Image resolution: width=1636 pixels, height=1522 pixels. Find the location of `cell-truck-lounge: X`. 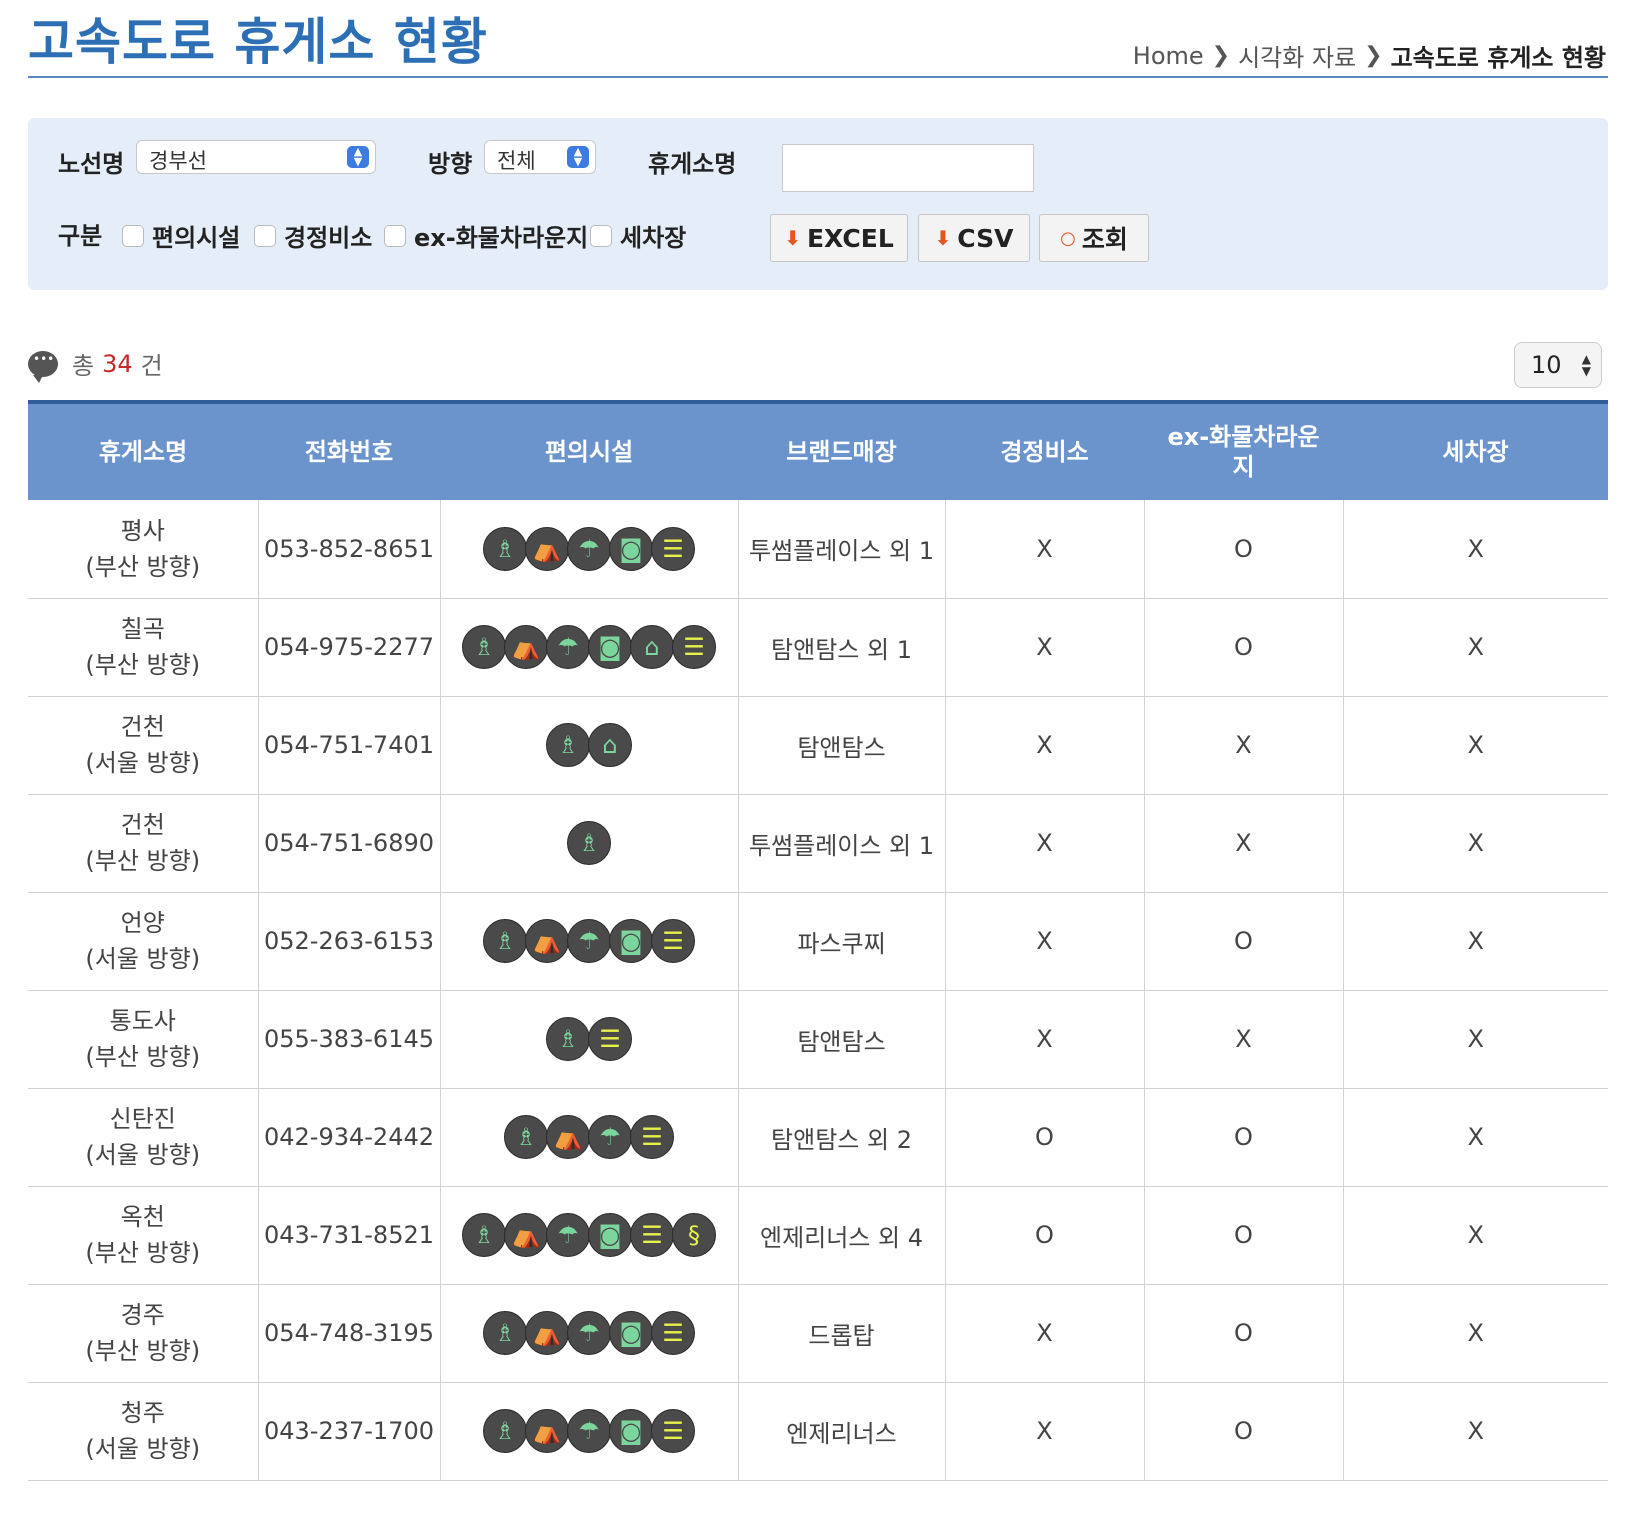

cell-truck-lounge: X is located at coordinates (1243, 745).